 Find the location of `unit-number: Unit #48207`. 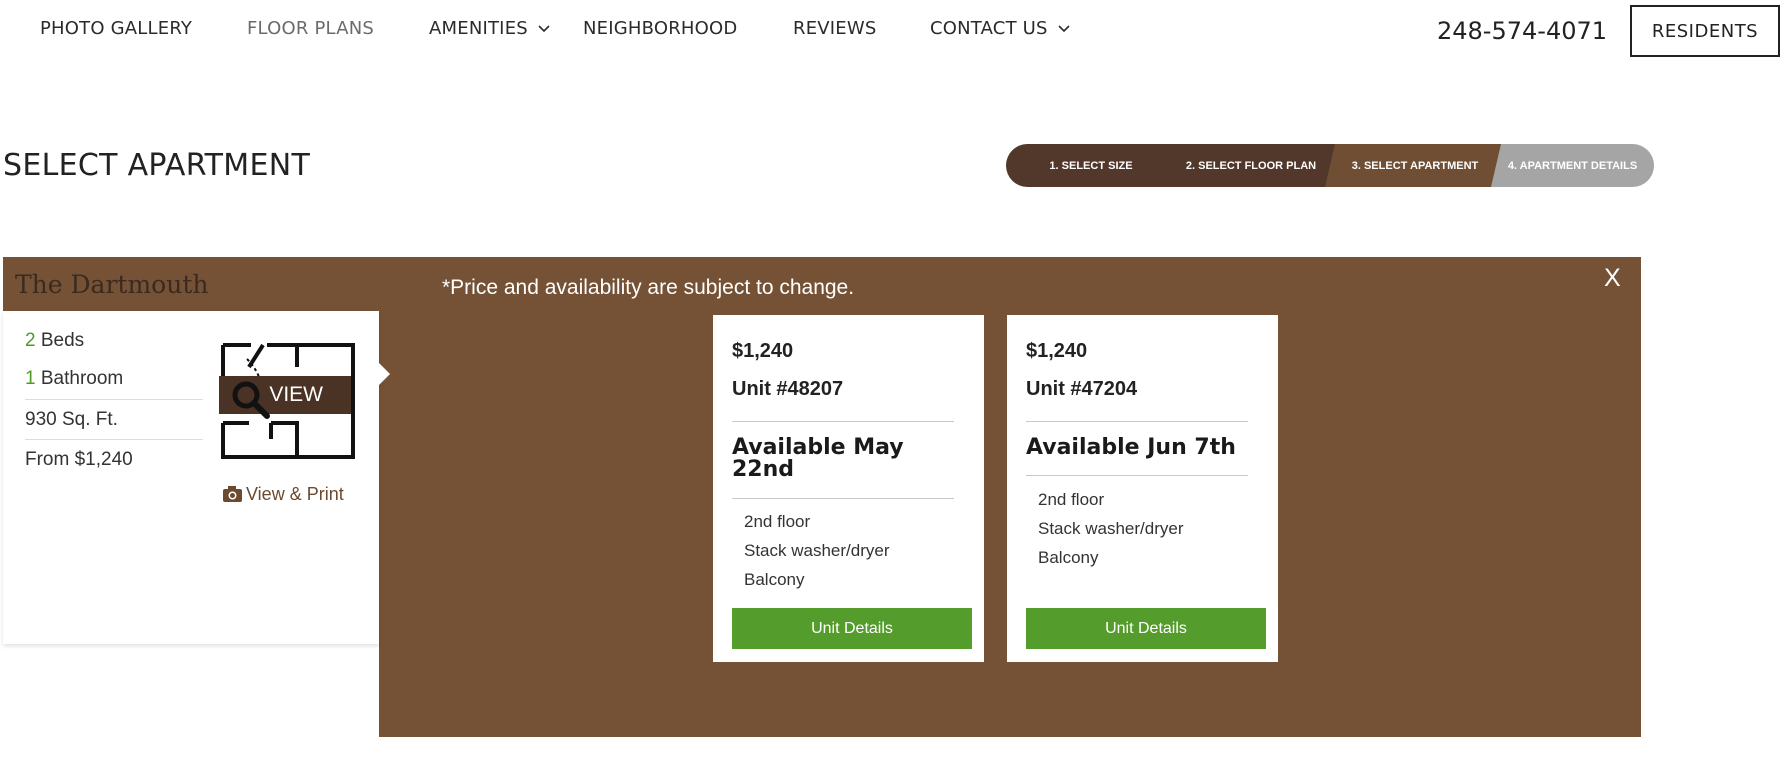

unit-number: Unit #48207 is located at coordinates (788, 389).